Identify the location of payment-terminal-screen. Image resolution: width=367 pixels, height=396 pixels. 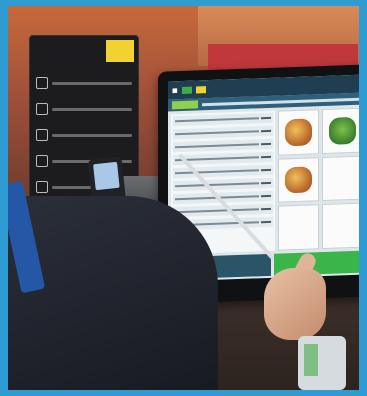
(106, 176).